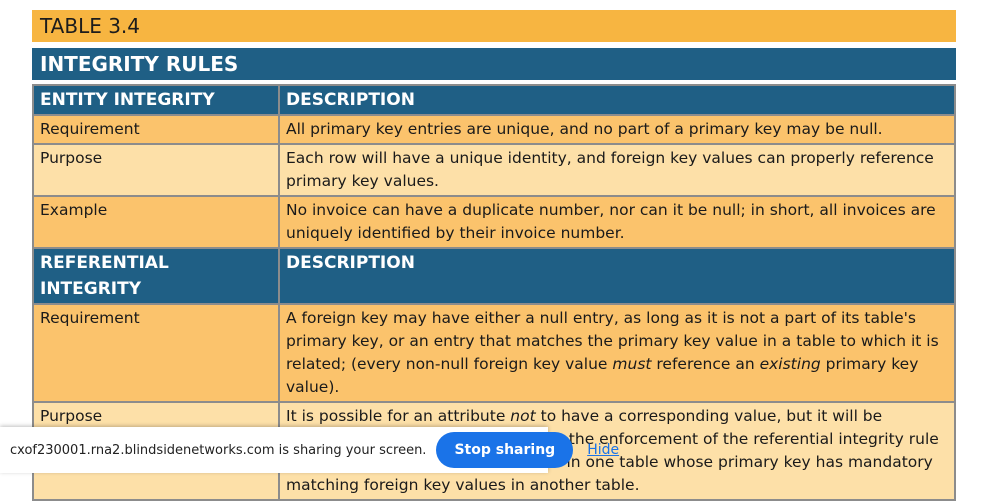  What do you see at coordinates (523, 416) in the screenshot?
I see `emphasis-text: not` at bounding box center [523, 416].